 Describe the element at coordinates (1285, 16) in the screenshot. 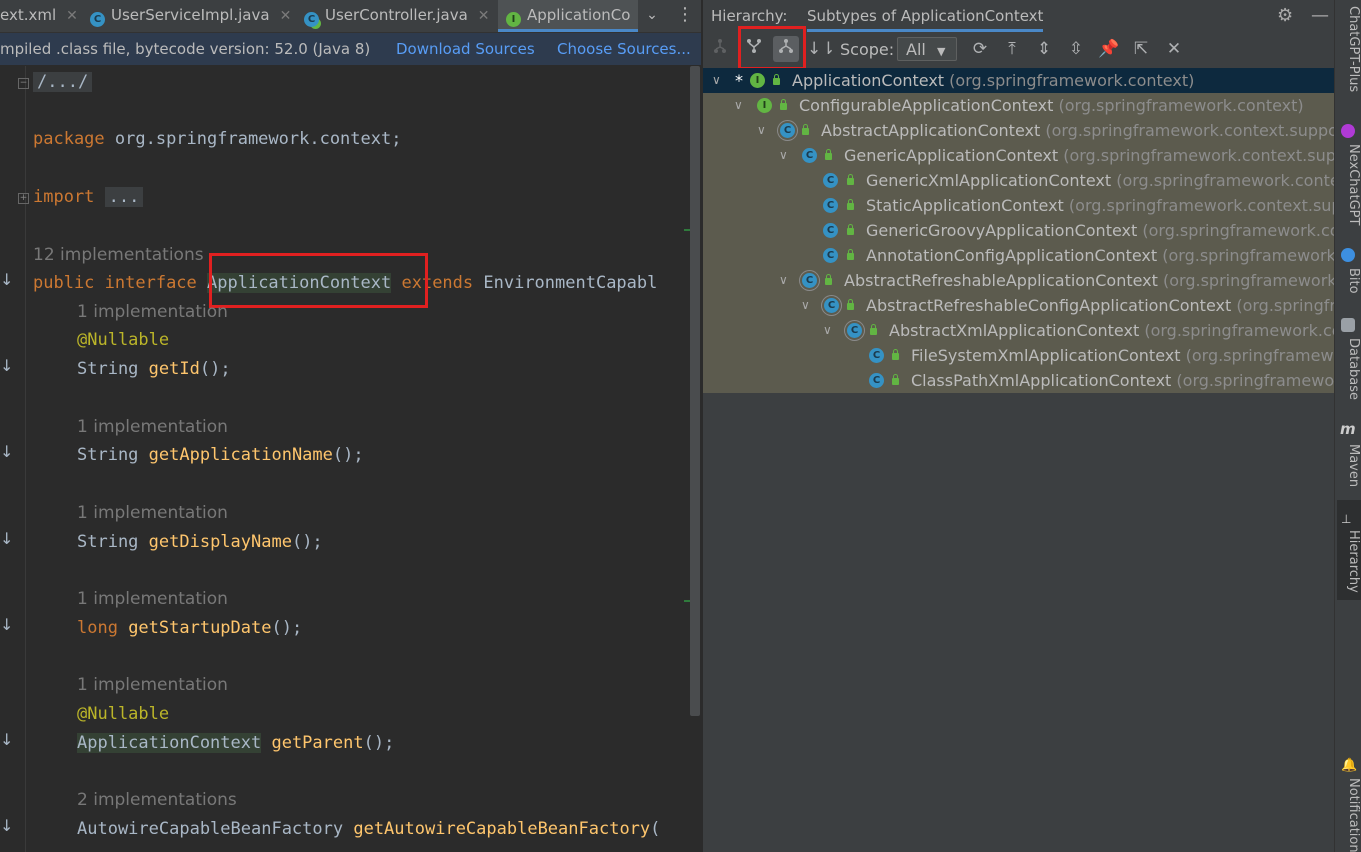

I see `gear-icon: ⚙` at that location.